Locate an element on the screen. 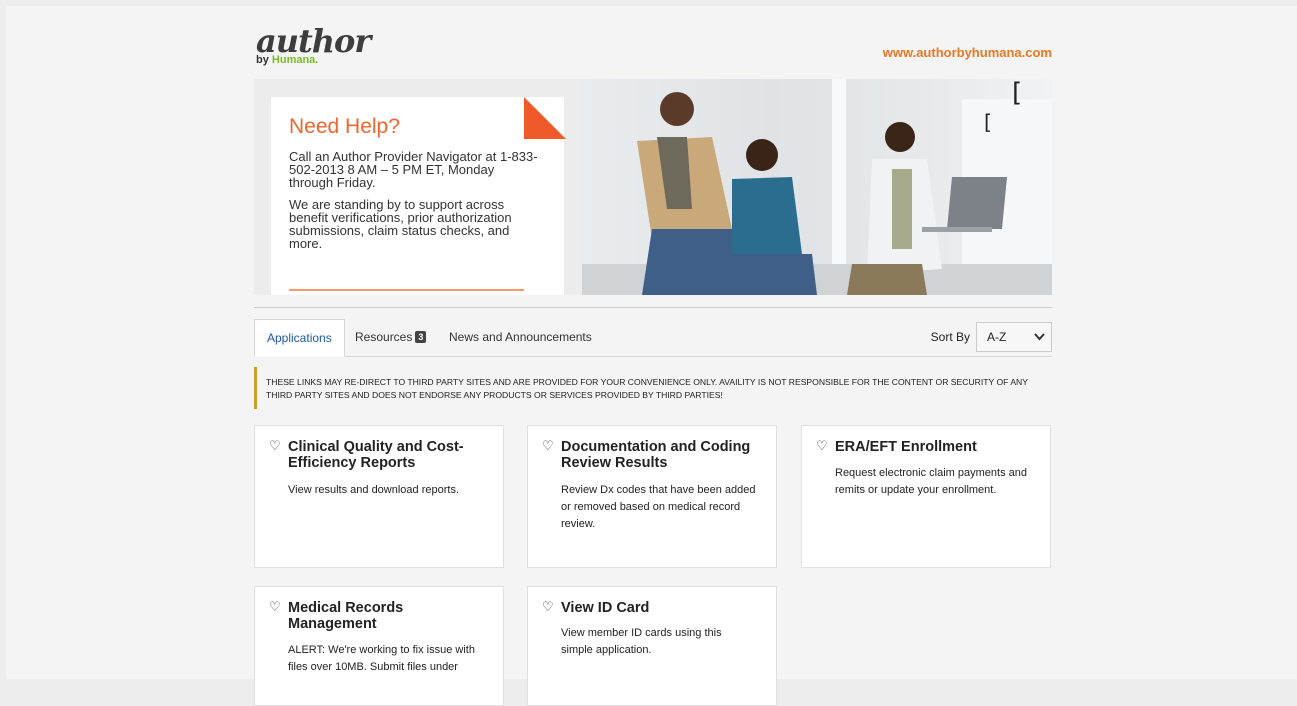  help-title: Need Help? is located at coordinates (344, 126).